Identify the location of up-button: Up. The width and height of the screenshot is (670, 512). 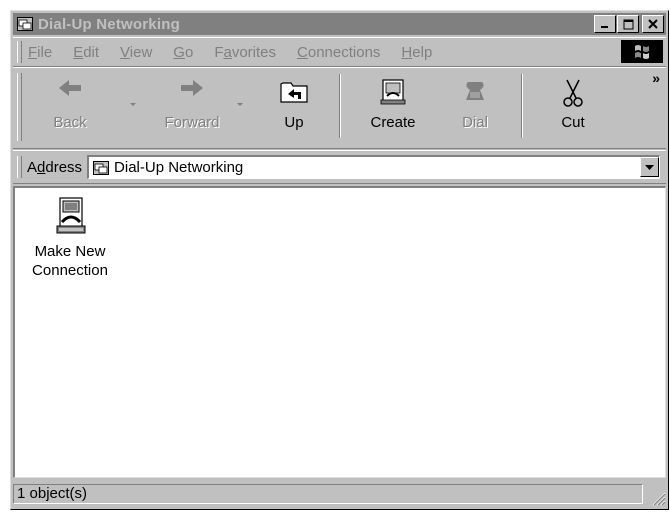
(294, 106).